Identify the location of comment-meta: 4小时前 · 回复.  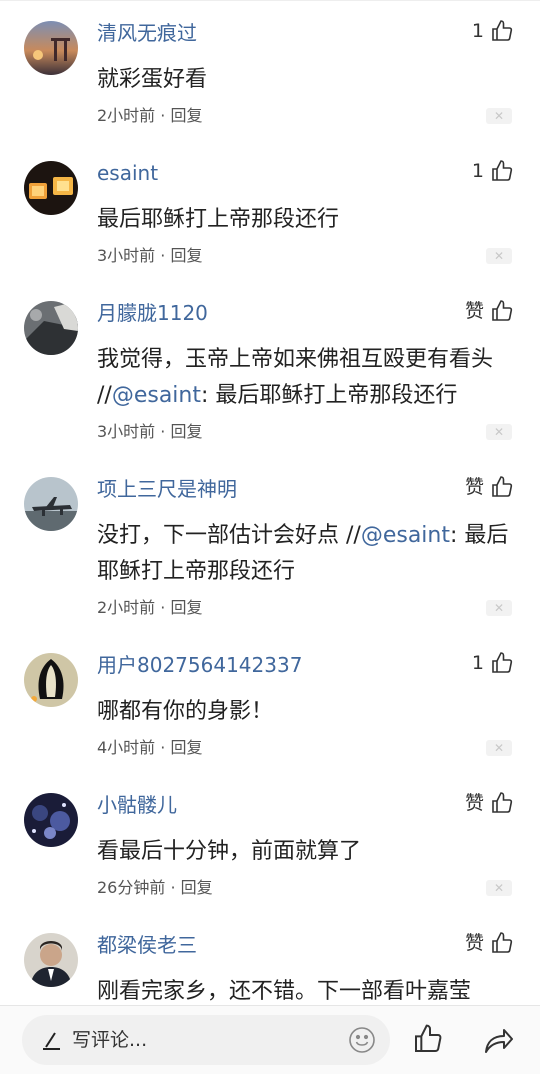
(150, 747).